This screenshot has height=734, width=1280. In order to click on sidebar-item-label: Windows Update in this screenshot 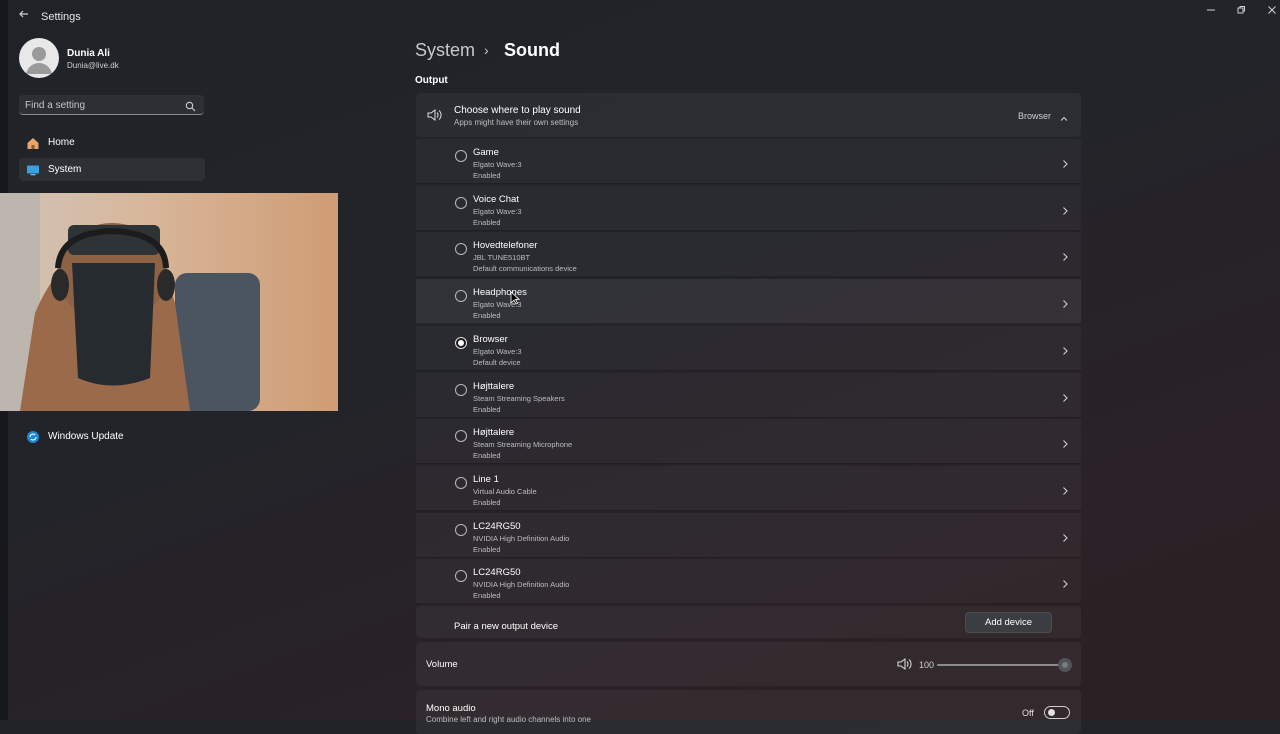, I will do `click(86, 436)`.